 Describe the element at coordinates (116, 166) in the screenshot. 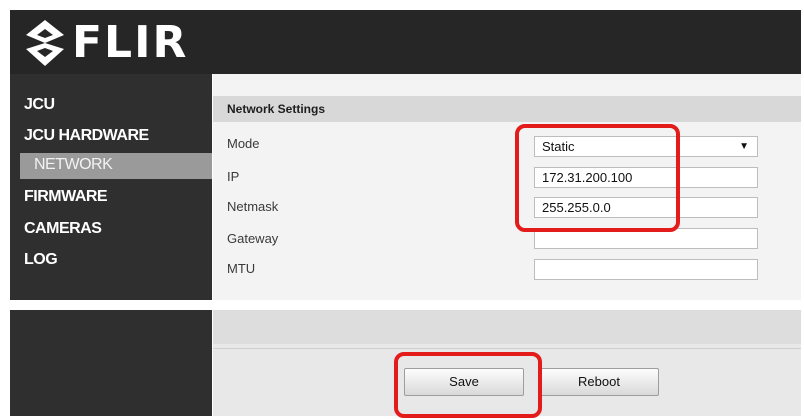

I see `sidebar-item-network: NETWORK` at that location.